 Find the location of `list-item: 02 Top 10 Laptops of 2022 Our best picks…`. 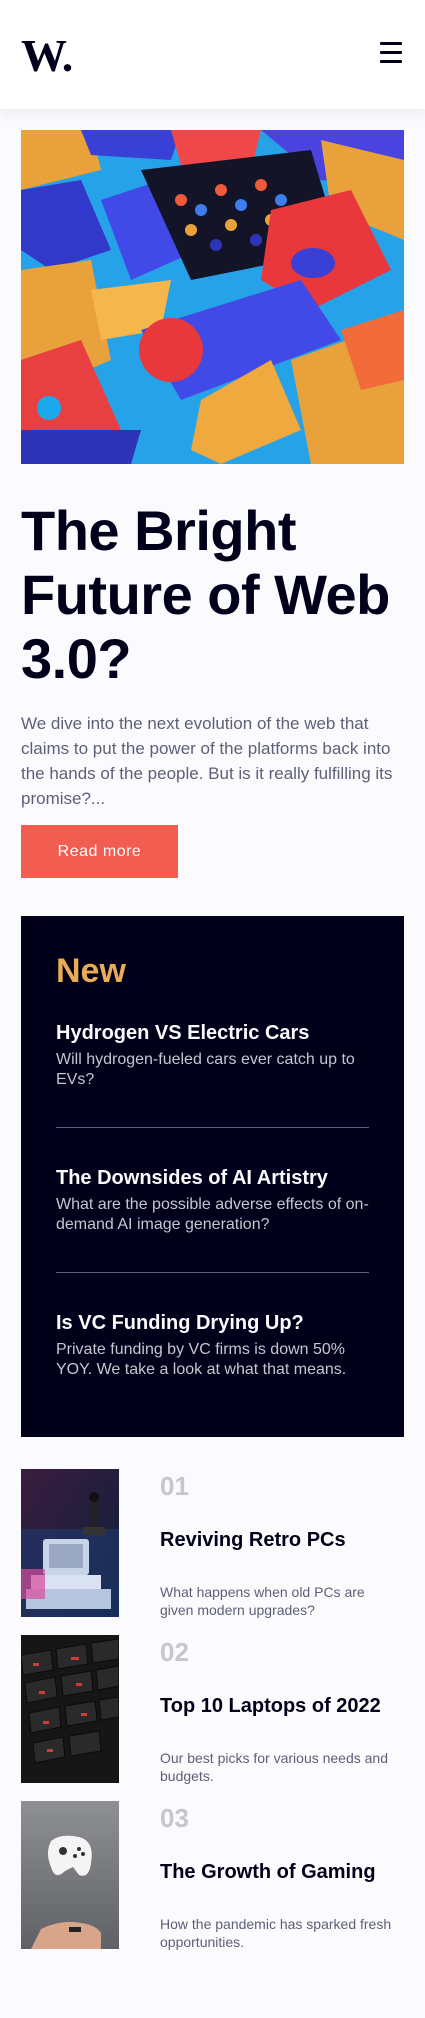

list-item: 02 Top 10 Laptops of 2022 Our best picks… is located at coordinates (212, 1709).